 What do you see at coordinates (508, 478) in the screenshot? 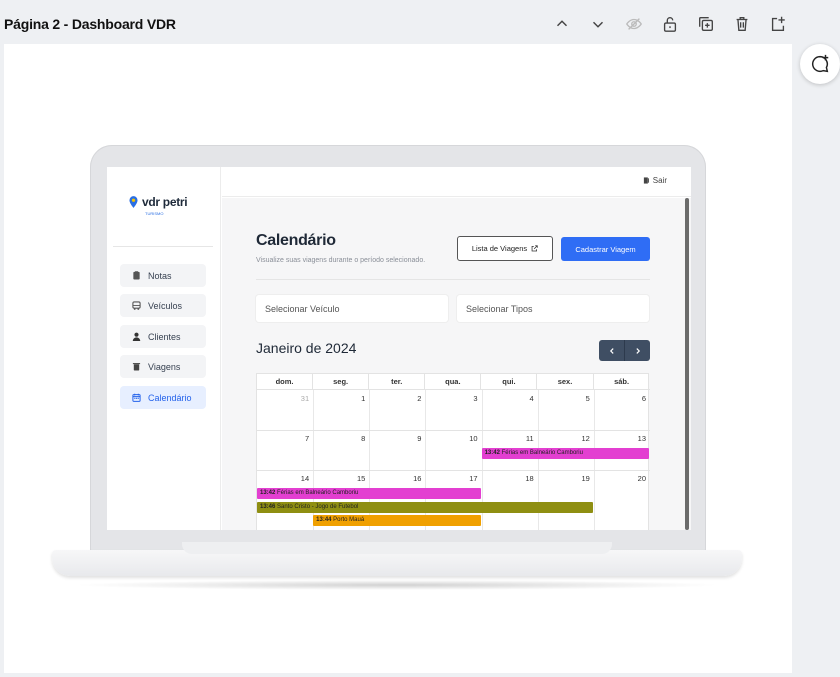
I see `calendar-day: 18` at bounding box center [508, 478].